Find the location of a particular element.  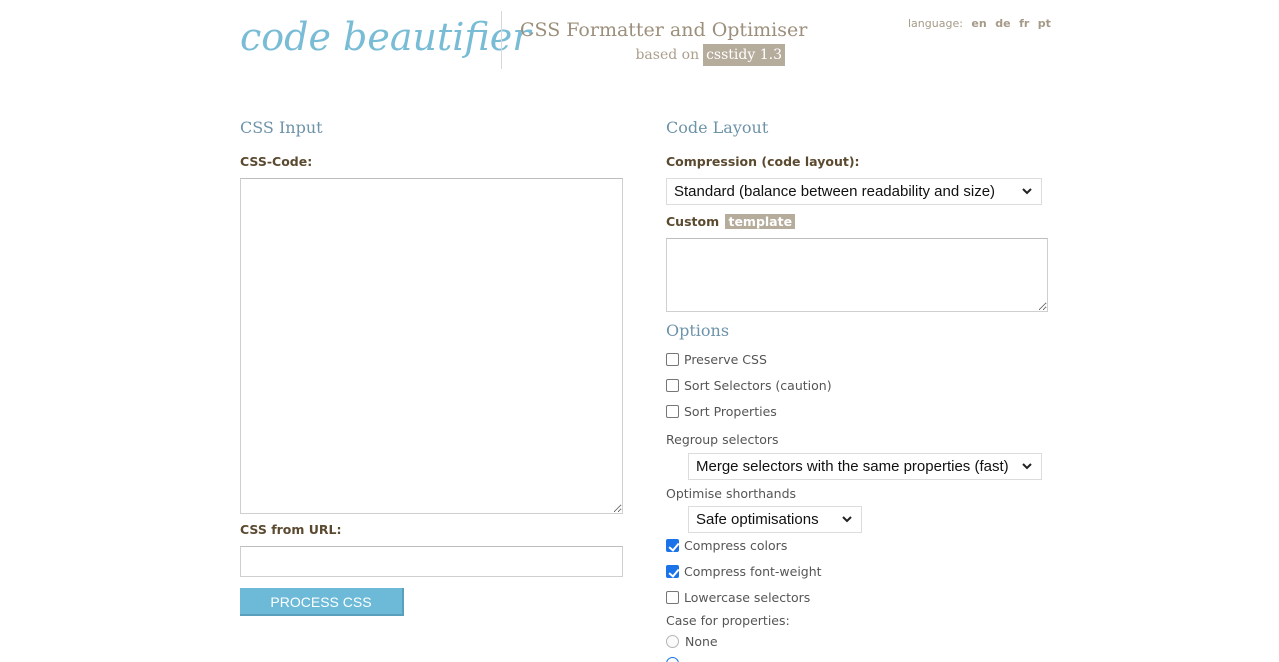

case-option-second is located at coordinates (675, 659).